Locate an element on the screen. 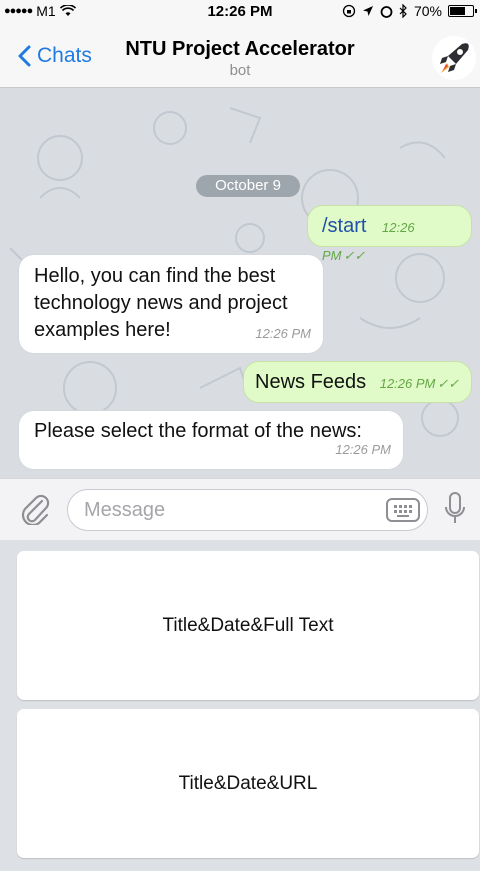 The height and width of the screenshot is (871, 480). nav-bar: Chats NTU Project Accelerator bot is located at coordinates (240, 55).